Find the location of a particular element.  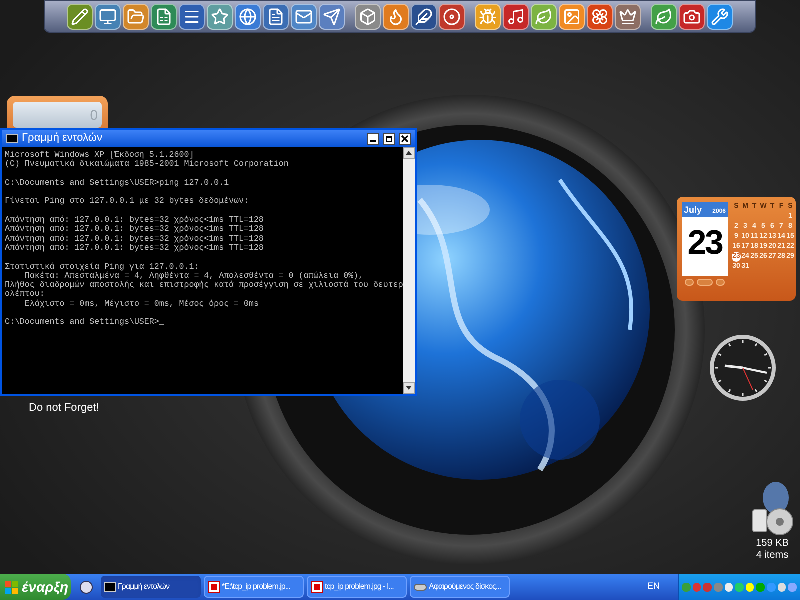

console-line: C:\Documents and Settings\USER>_ is located at coordinates (85, 323).